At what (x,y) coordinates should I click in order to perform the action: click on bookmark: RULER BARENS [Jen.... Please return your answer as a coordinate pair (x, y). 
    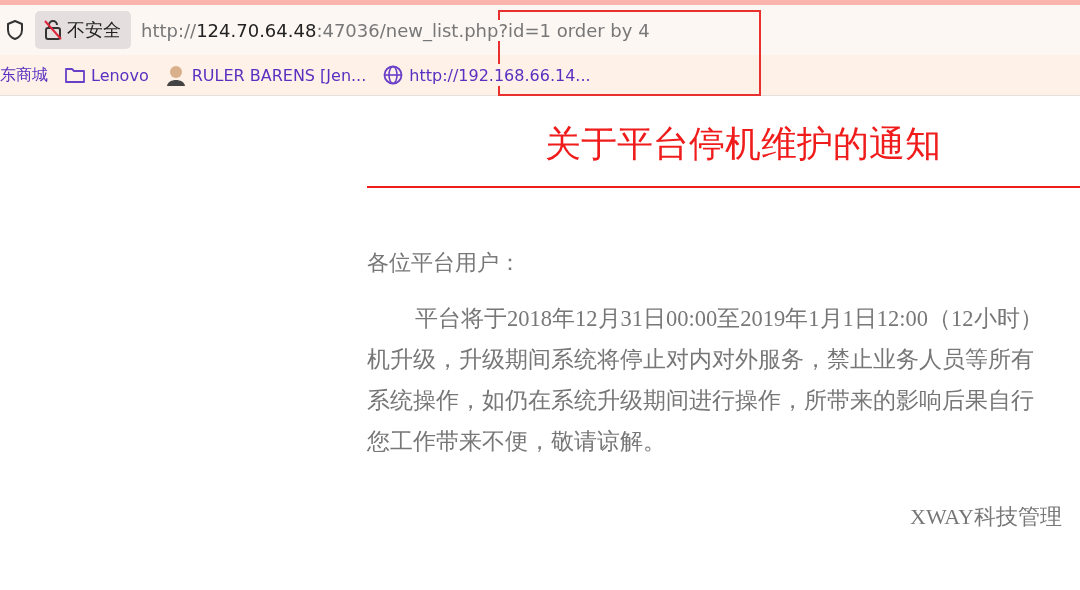
    Looking at the image, I should click on (265, 75).